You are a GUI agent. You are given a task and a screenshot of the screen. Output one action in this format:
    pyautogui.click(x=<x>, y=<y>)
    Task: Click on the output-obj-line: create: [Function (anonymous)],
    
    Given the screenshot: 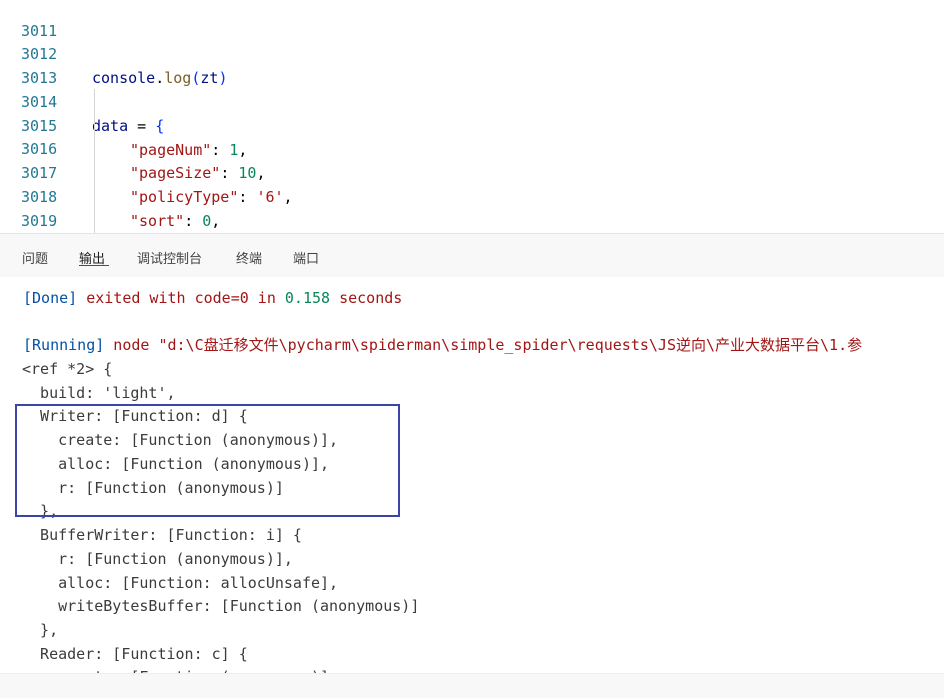 What is the action you would take?
    pyautogui.click(x=180, y=669)
    